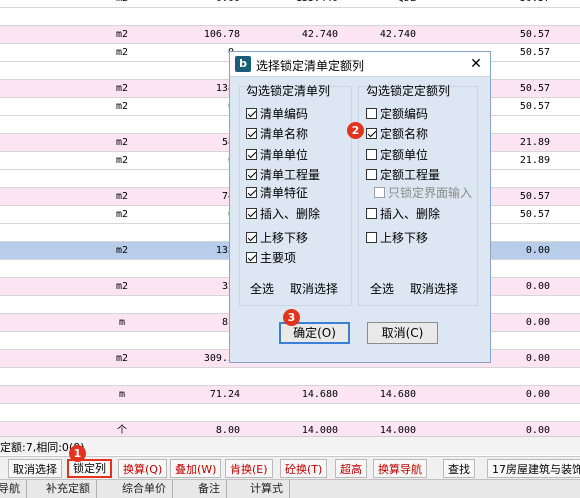 This screenshot has width=580, height=498. Describe the element at coordinates (397, 239) in the screenshot. I see `checkbox-quota-move: 上移下移` at that location.